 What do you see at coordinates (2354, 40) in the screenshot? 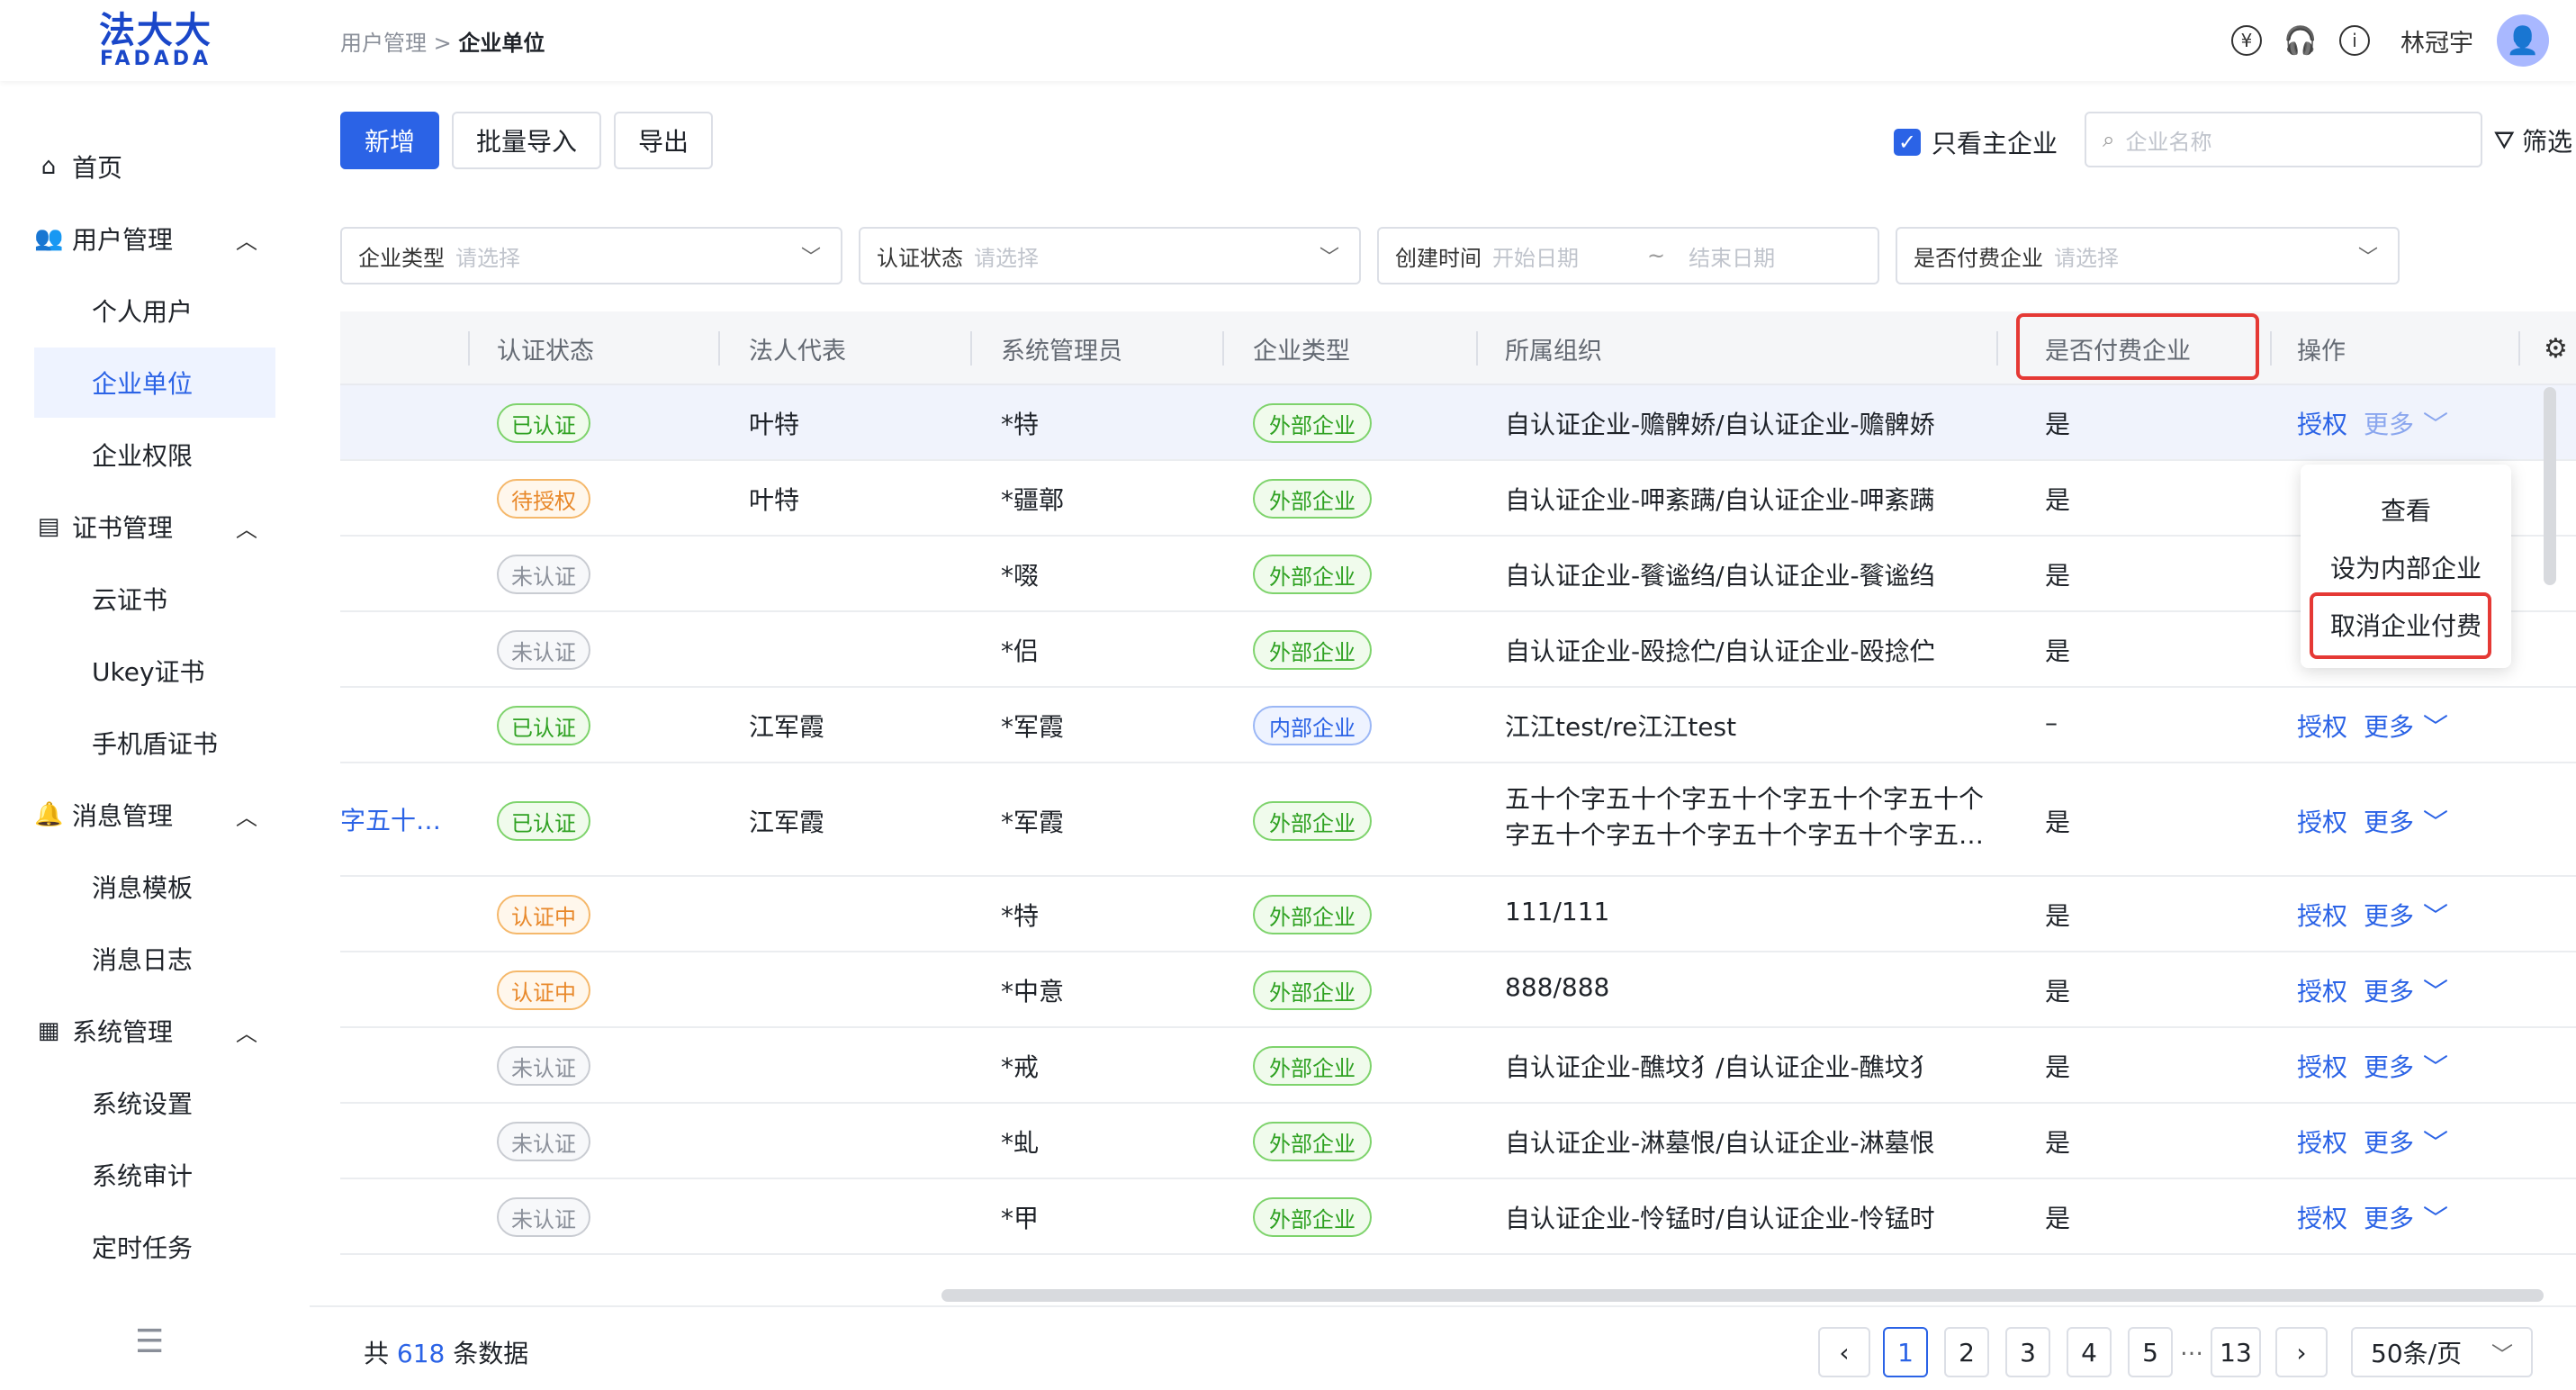
I see `info-icon: i` at bounding box center [2354, 40].